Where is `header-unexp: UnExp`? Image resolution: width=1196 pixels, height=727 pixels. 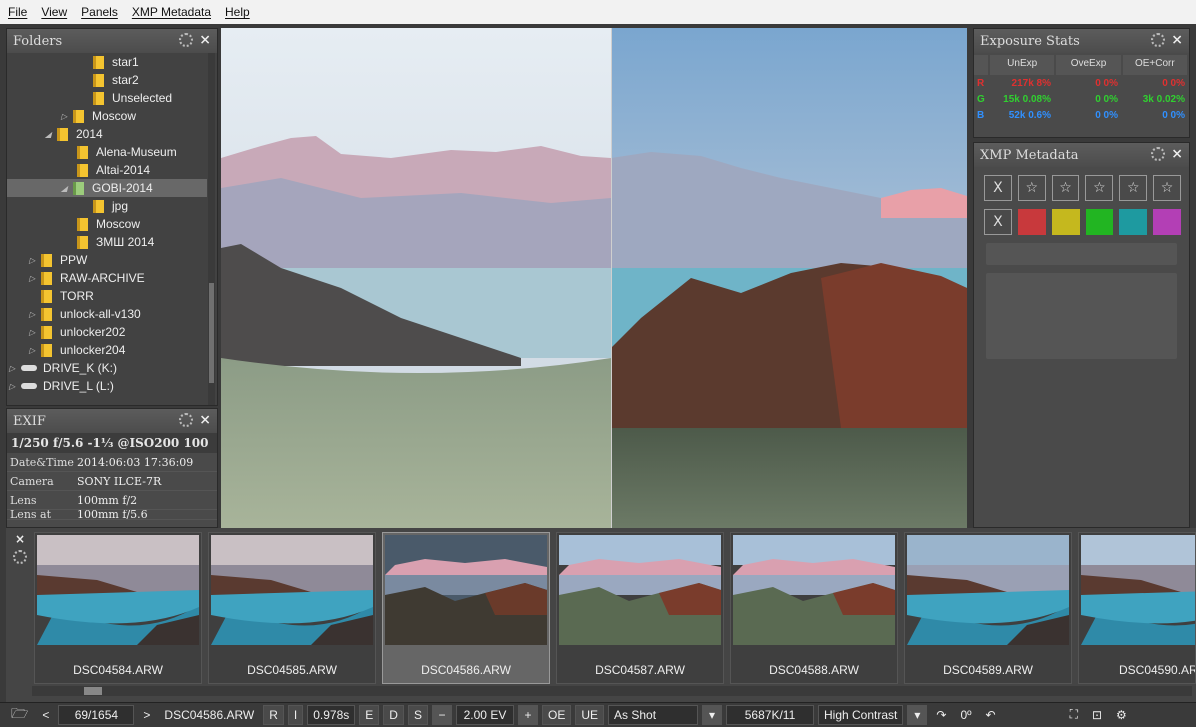
header-unexp: UnExp is located at coordinates (1022, 65).